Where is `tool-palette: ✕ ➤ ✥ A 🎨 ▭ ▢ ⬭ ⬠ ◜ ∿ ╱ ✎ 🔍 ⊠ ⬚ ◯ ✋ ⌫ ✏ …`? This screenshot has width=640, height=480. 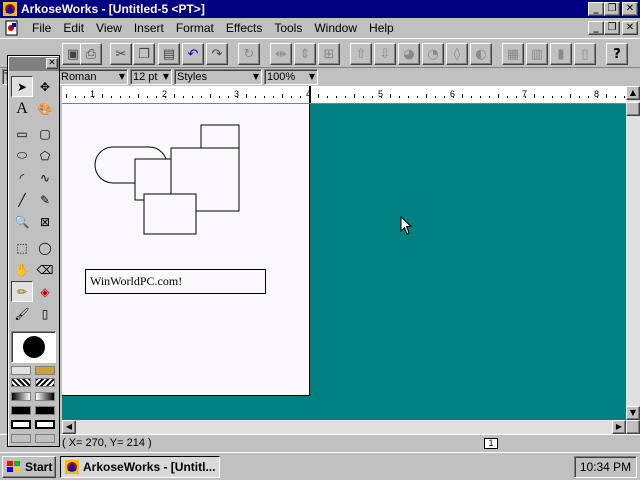 tool-palette: ✕ ➤ ✥ A 🎨 ▭ ▢ ⬭ ⬠ ◜ ∿ ╱ ✎ 🔍 ⊠ ⬚ ◯ ✋ ⌫ ✏ … is located at coordinates (33, 251).